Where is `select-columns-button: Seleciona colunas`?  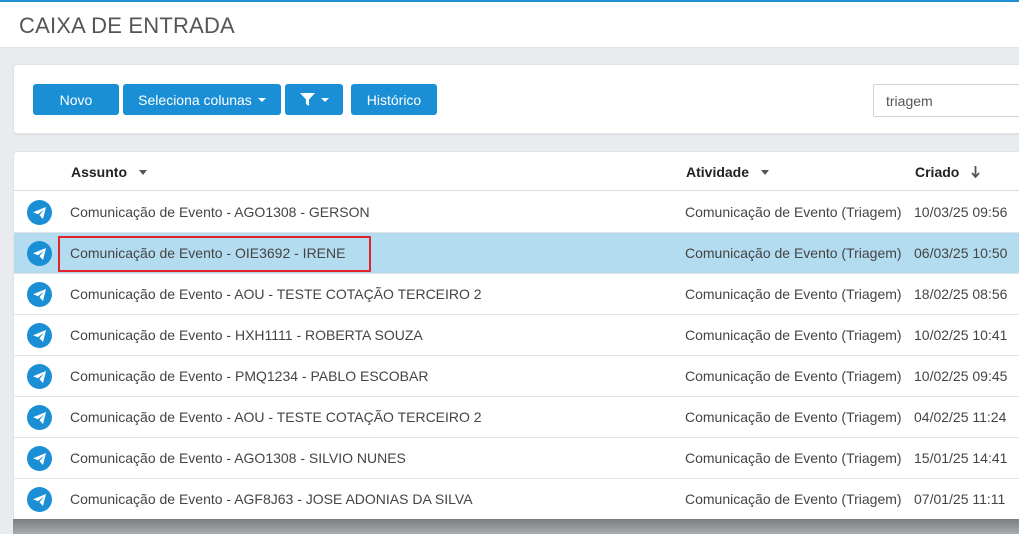 select-columns-button: Seleciona colunas is located at coordinates (202, 99).